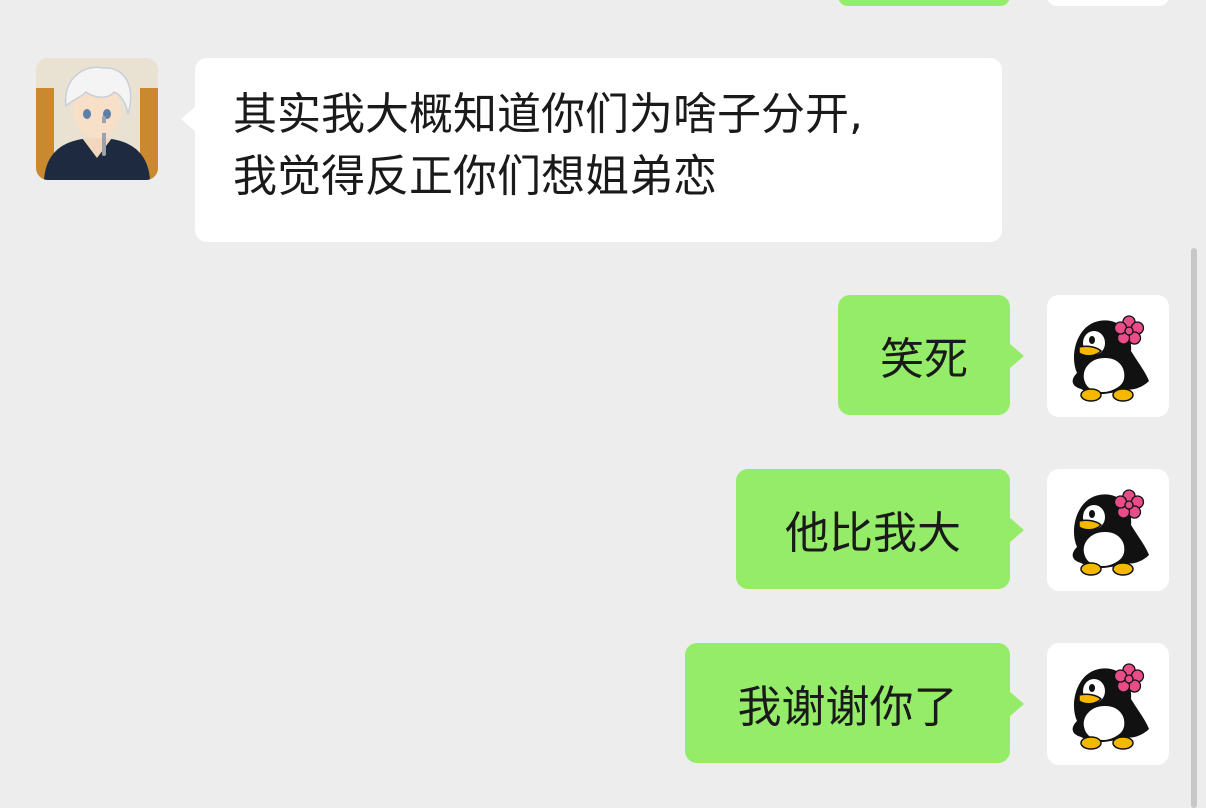 This screenshot has width=1206, height=808. I want to click on message-text: 他比我大, so click(873, 533).